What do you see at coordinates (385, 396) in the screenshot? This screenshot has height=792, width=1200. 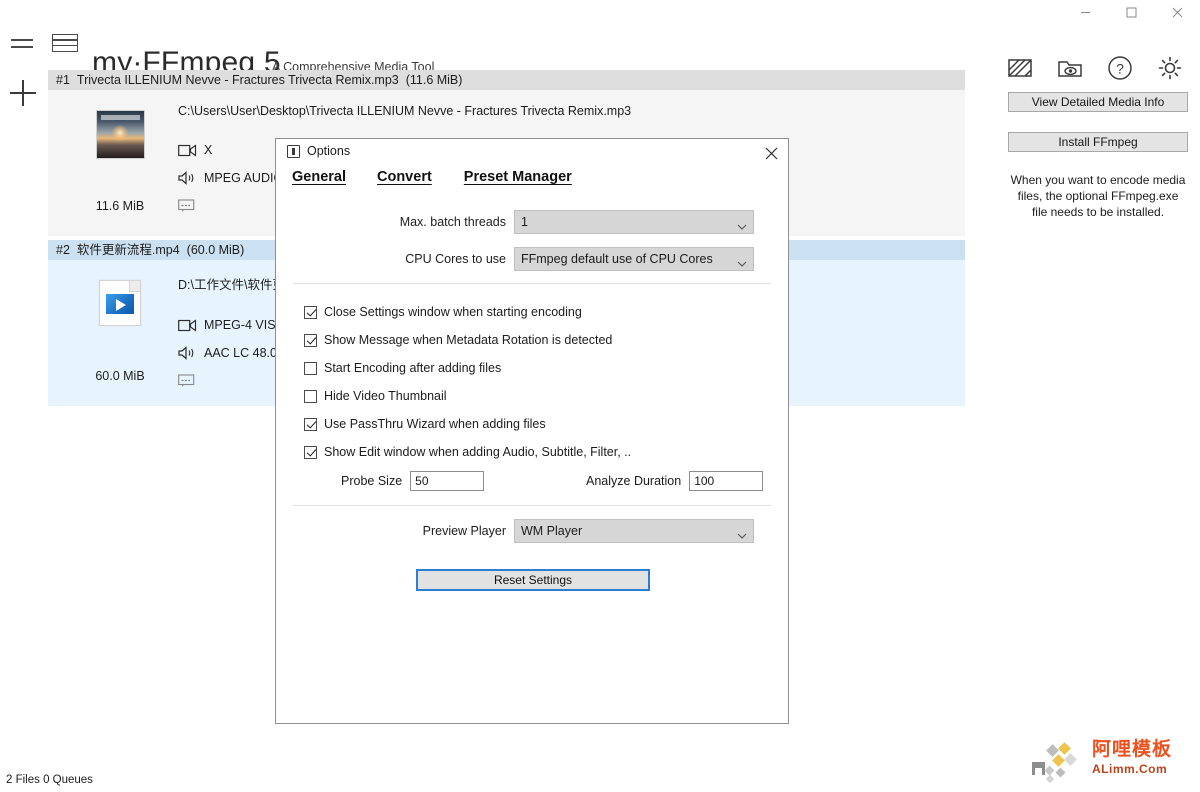 I see `checkbox-label: Hide Video Thumbnail` at bounding box center [385, 396].